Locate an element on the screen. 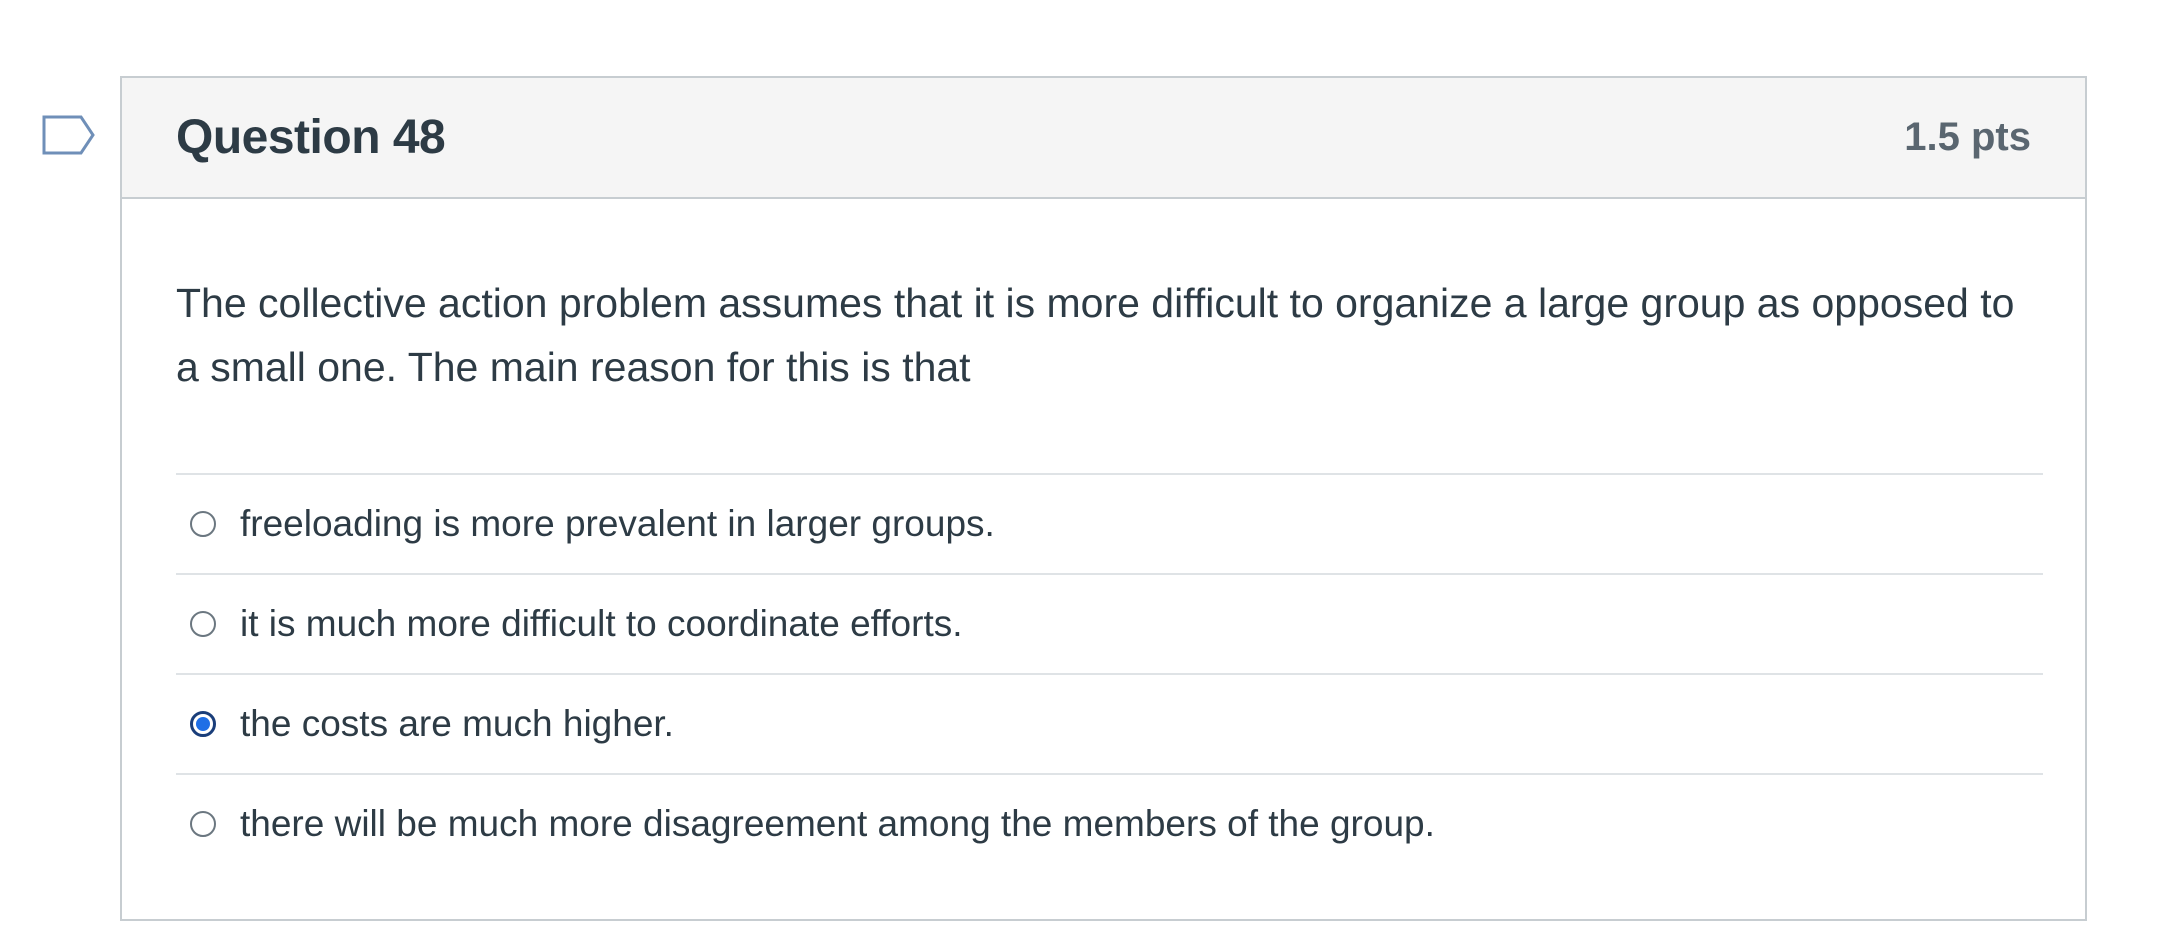 This screenshot has width=2157, height=931. answer-label: the costs are much higher. is located at coordinates (457, 723).